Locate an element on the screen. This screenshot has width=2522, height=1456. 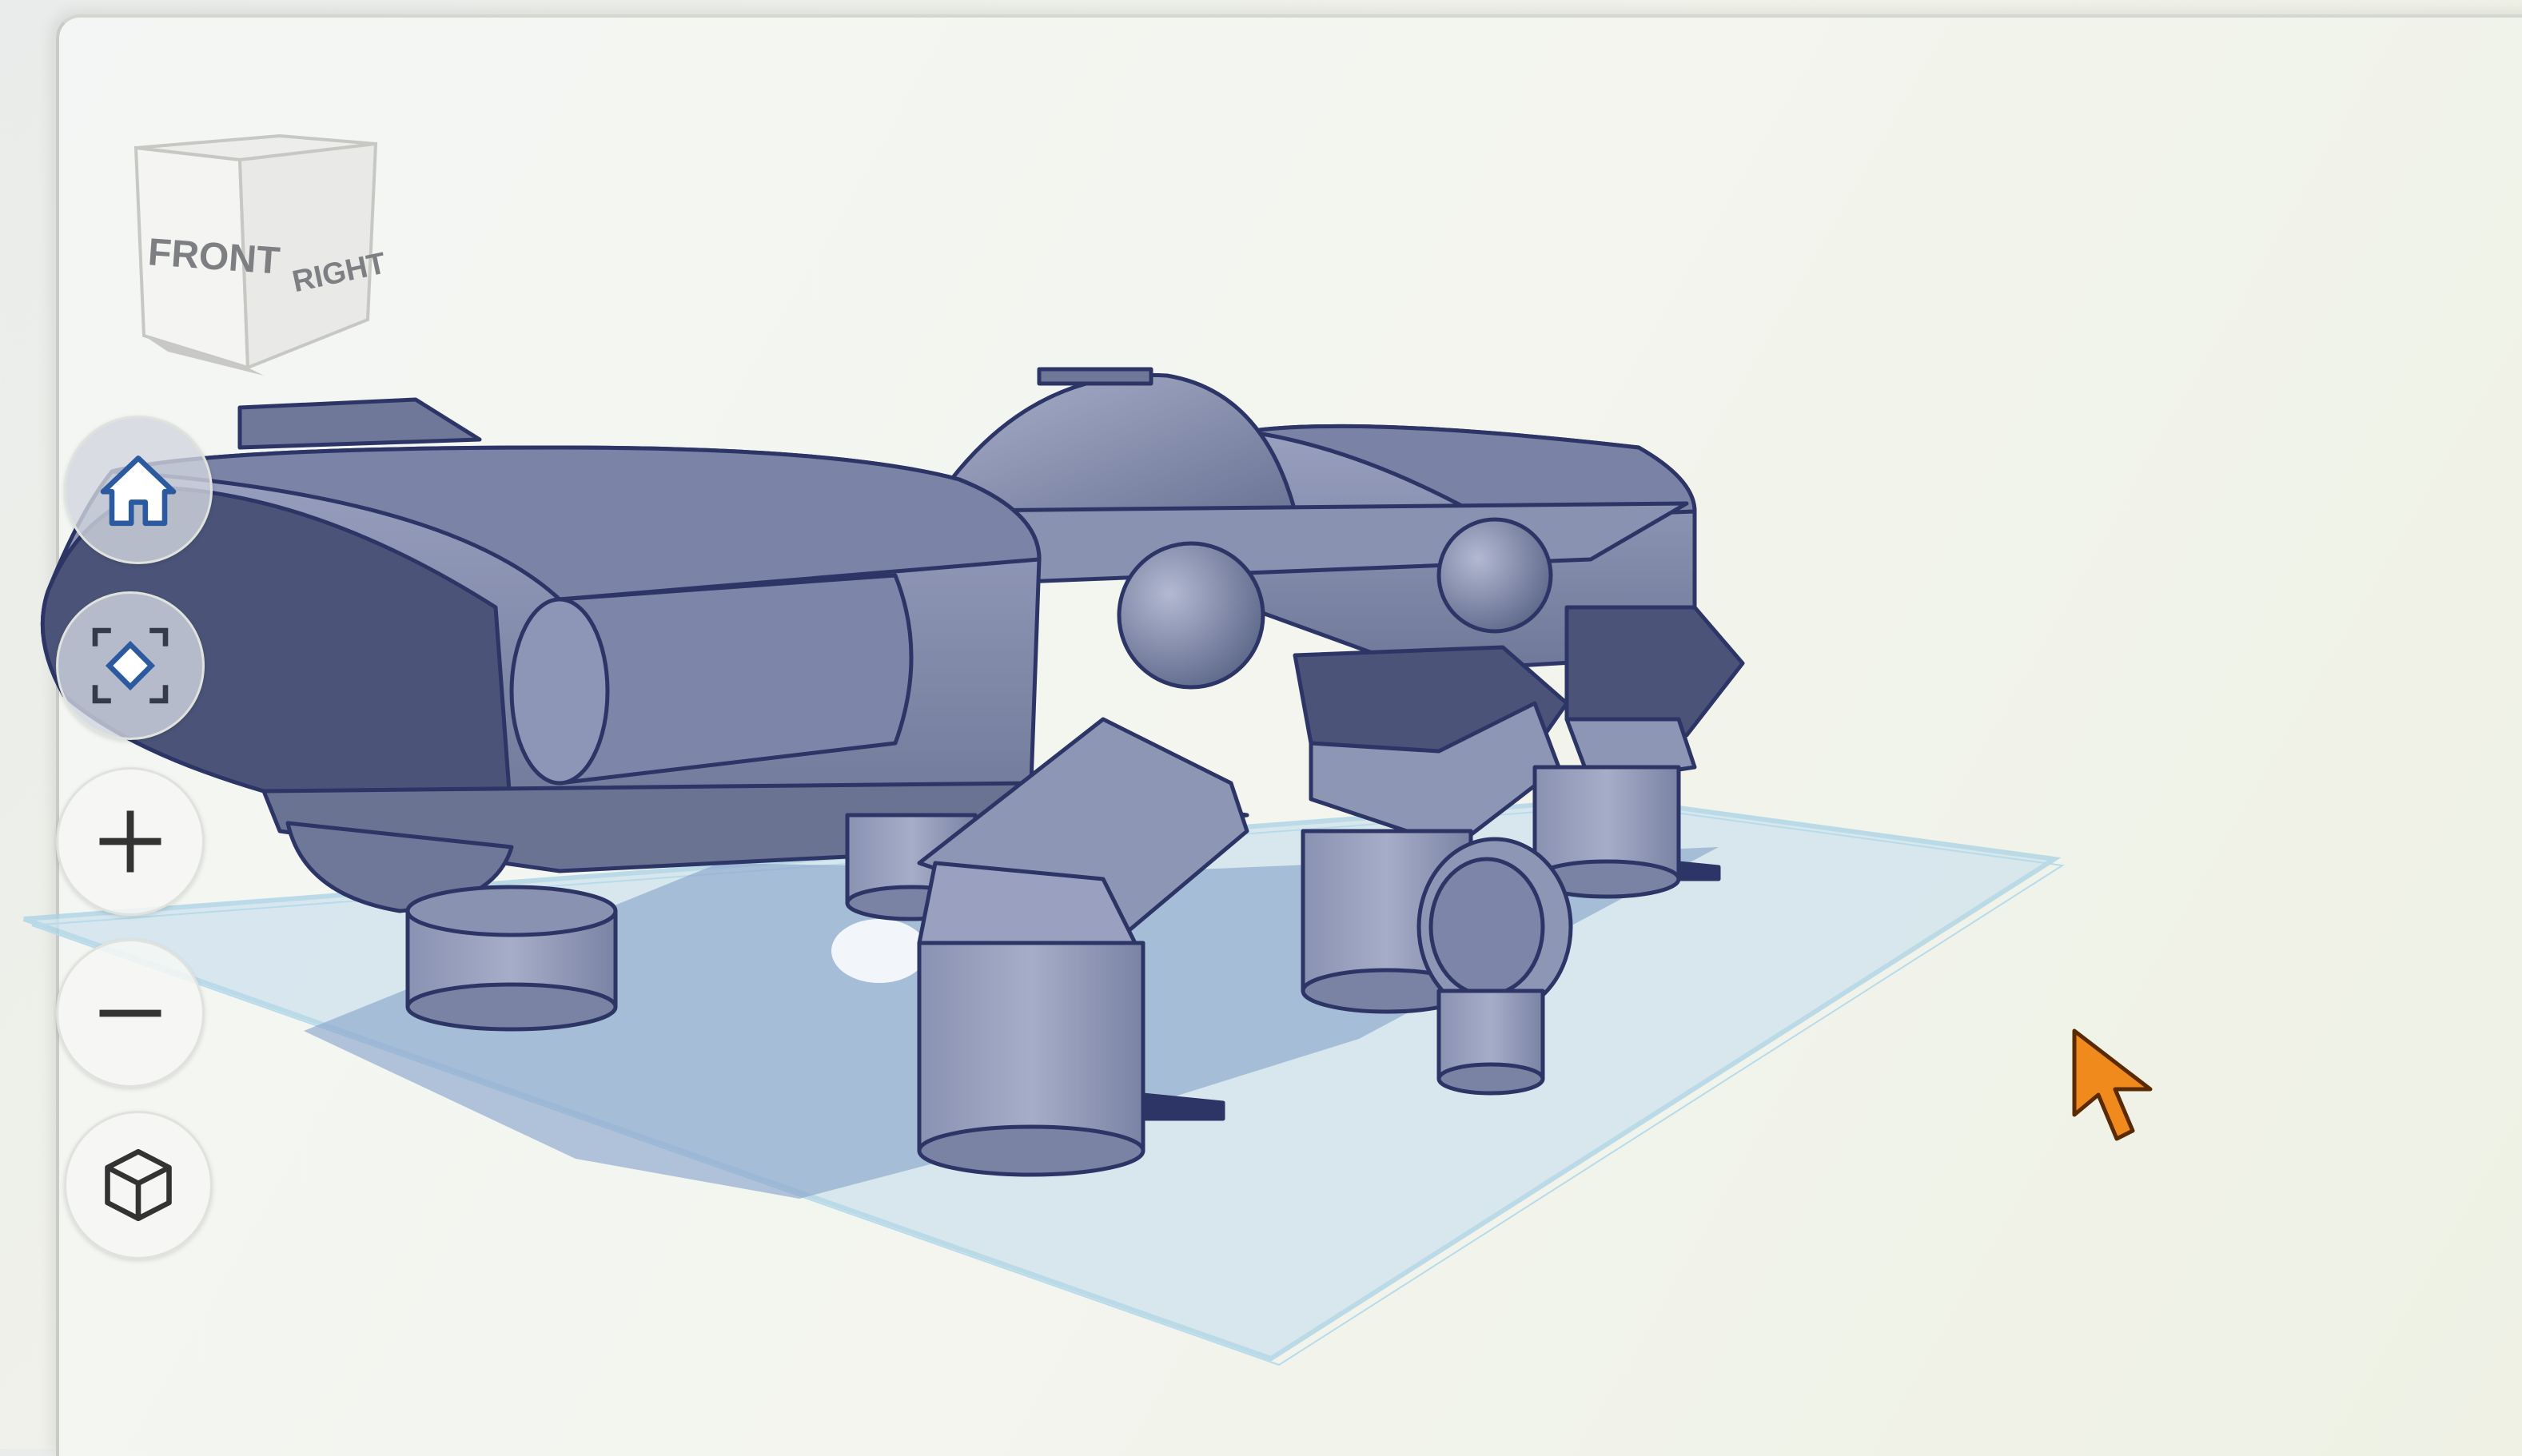
home-icon is located at coordinates (138, 491).